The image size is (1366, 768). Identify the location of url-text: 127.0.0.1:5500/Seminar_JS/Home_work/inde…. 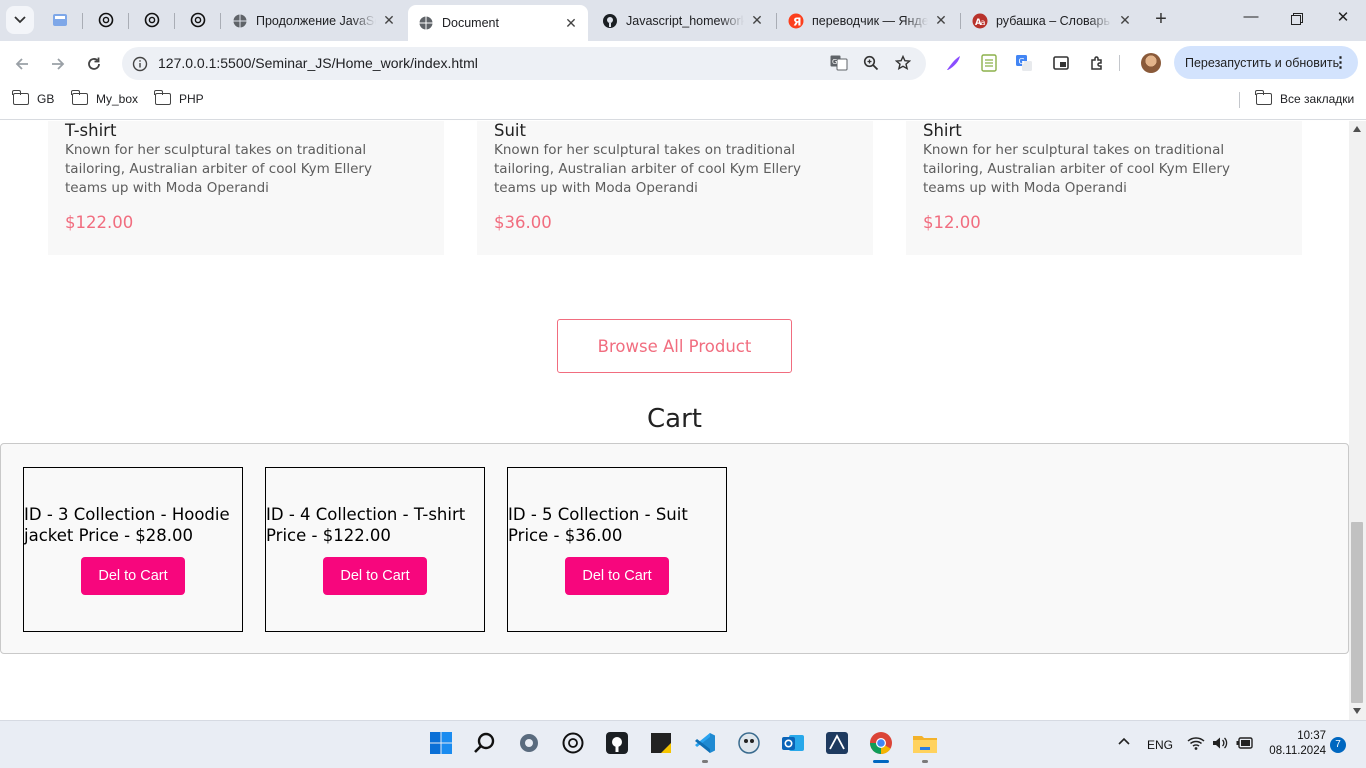
(318, 63).